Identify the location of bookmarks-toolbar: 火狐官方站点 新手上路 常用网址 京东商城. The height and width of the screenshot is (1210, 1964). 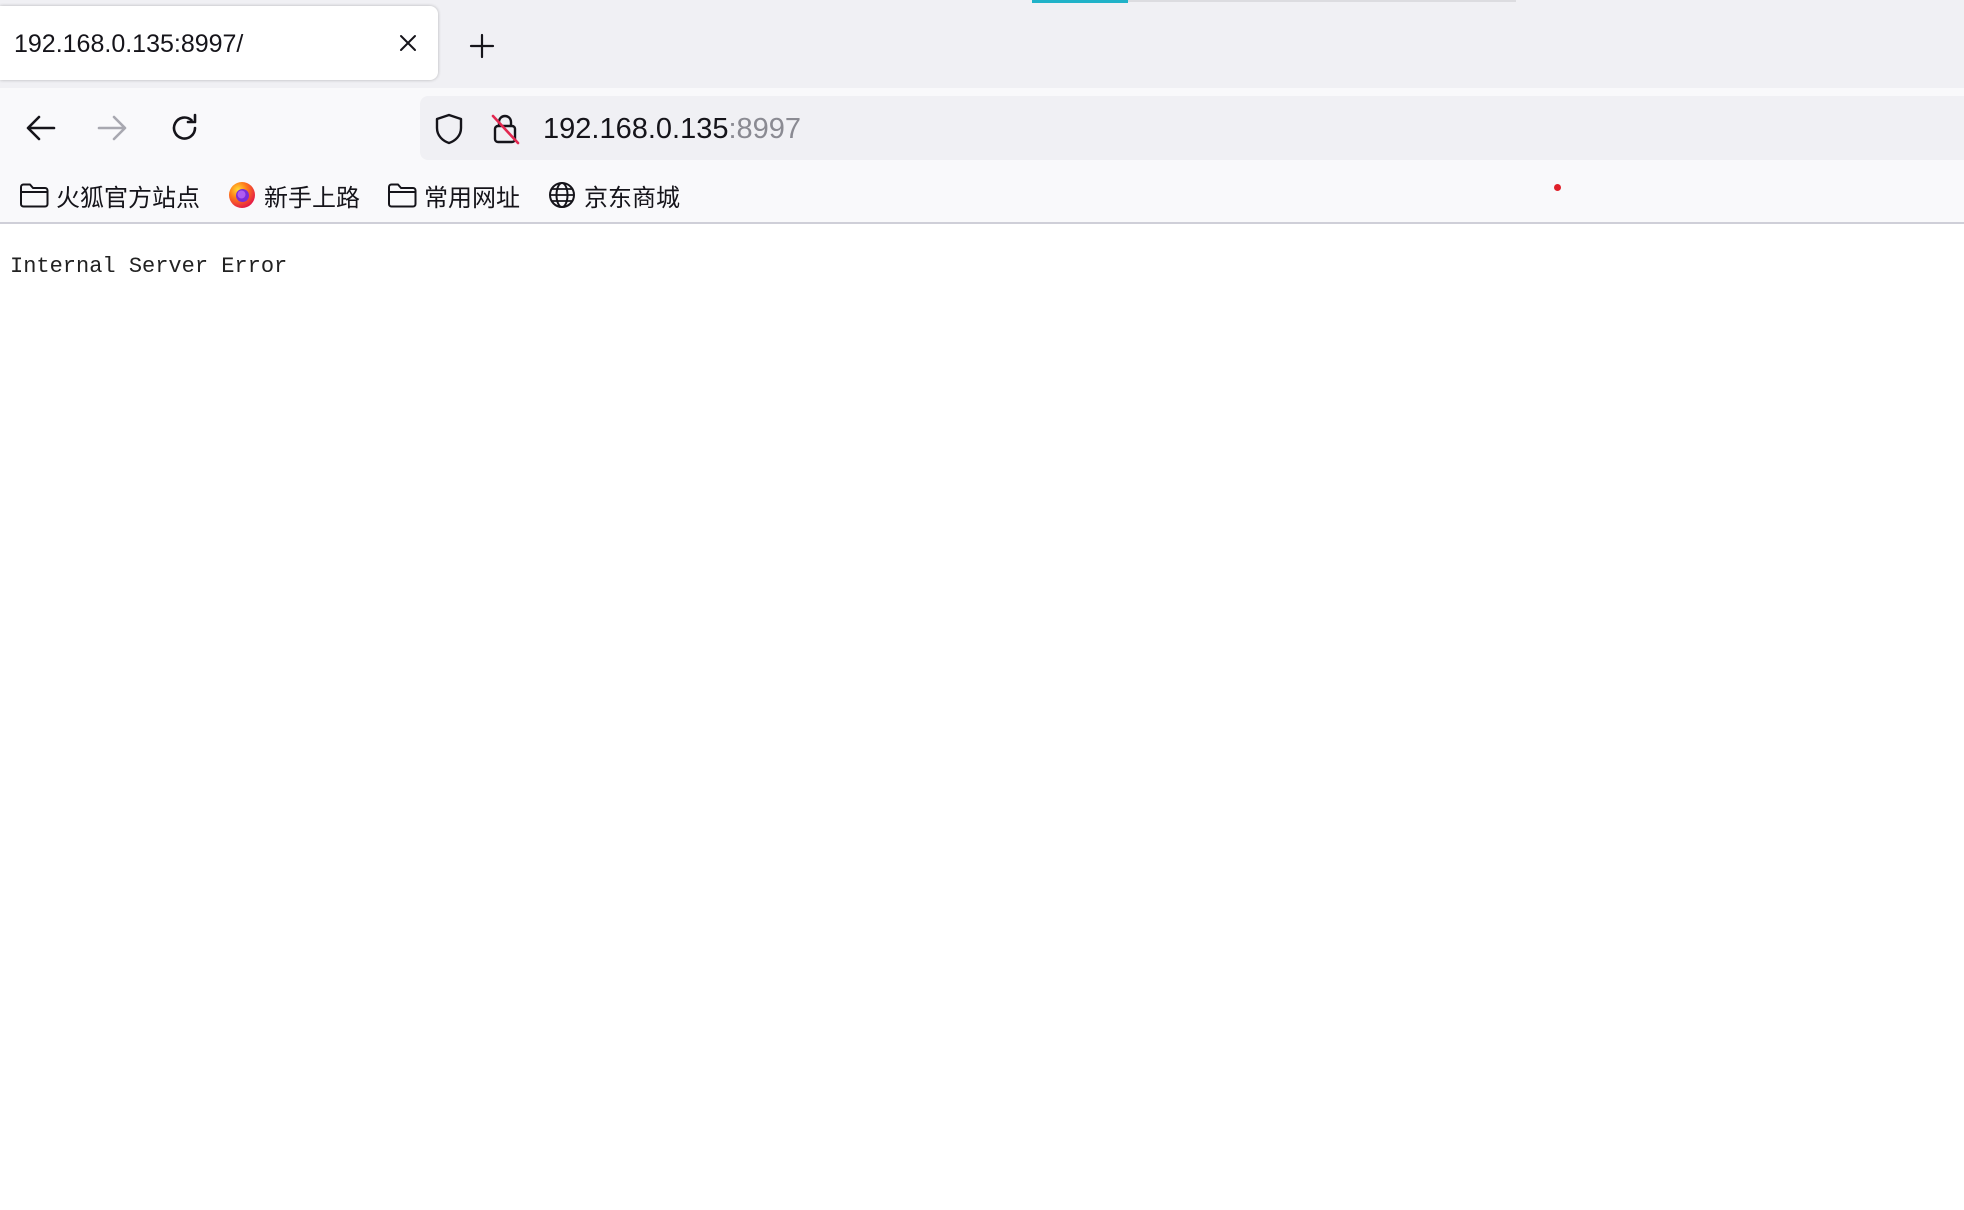
(982, 196).